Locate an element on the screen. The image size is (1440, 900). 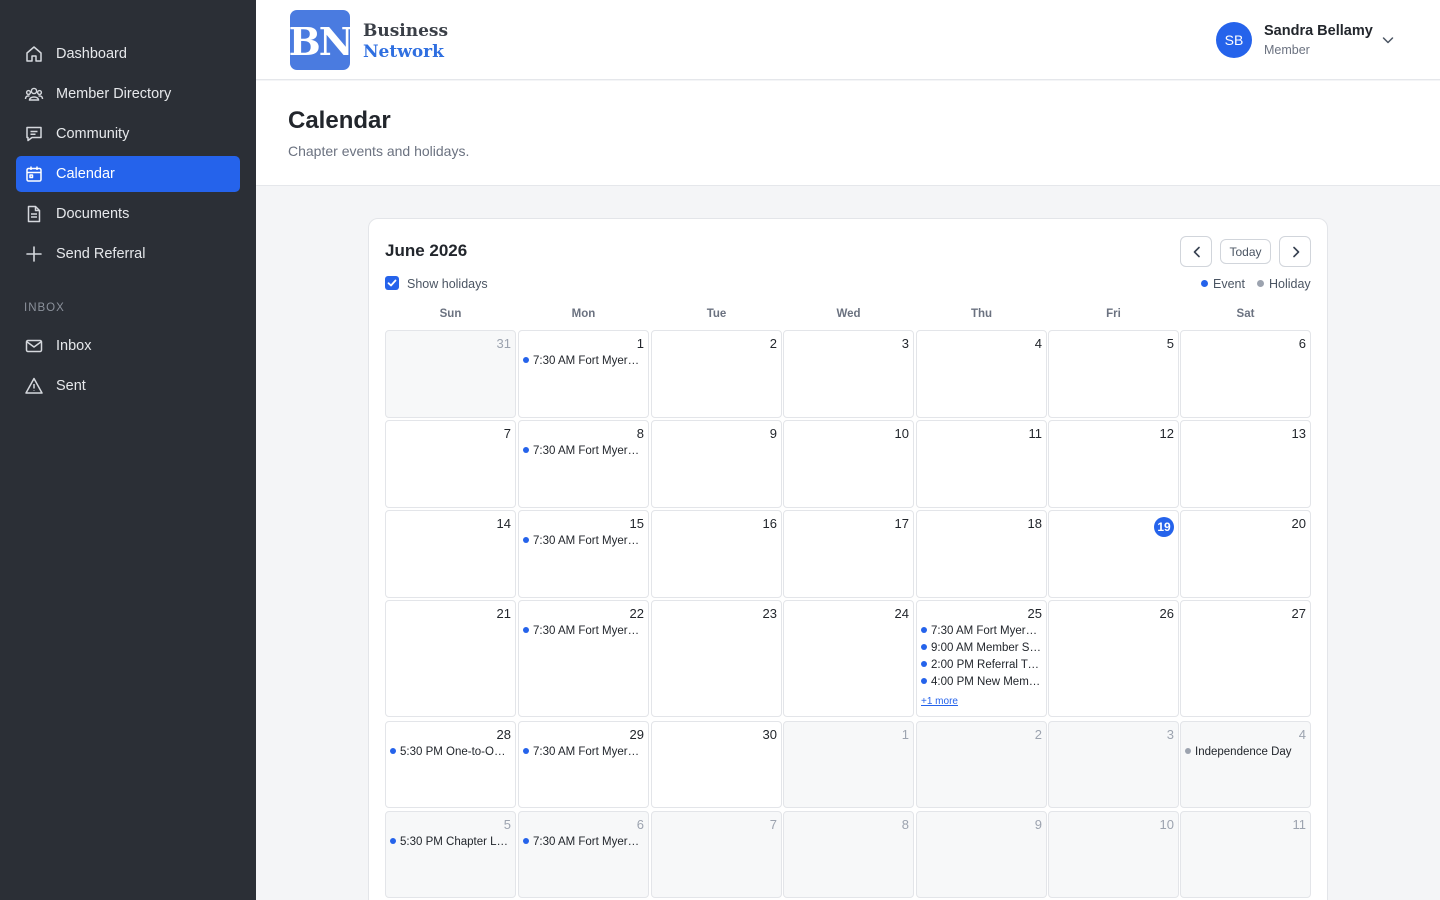
calendar-day-cell: 24 is located at coordinates (848, 658).